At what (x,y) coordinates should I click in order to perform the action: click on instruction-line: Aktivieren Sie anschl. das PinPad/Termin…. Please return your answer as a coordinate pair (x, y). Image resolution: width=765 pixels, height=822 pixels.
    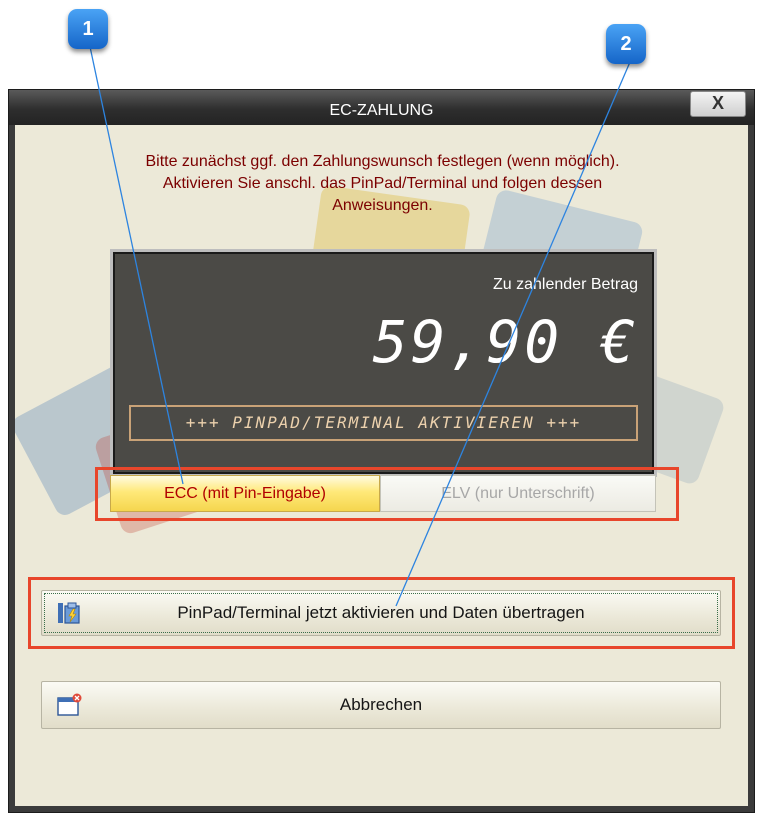
    Looking at the image, I should click on (382, 183).